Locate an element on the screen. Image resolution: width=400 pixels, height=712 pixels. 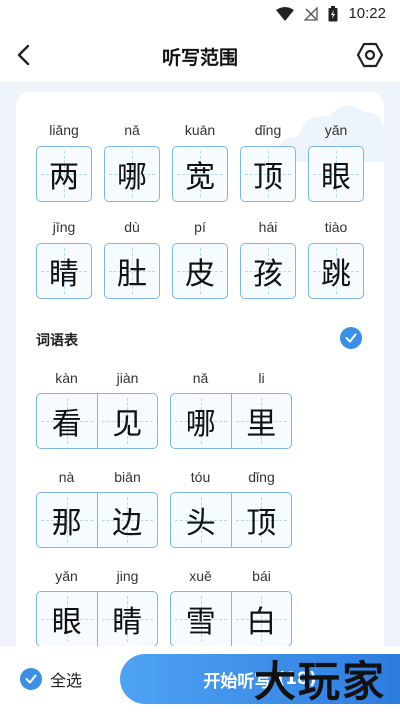
pinyin-label: dù is located at coordinates (132, 227).